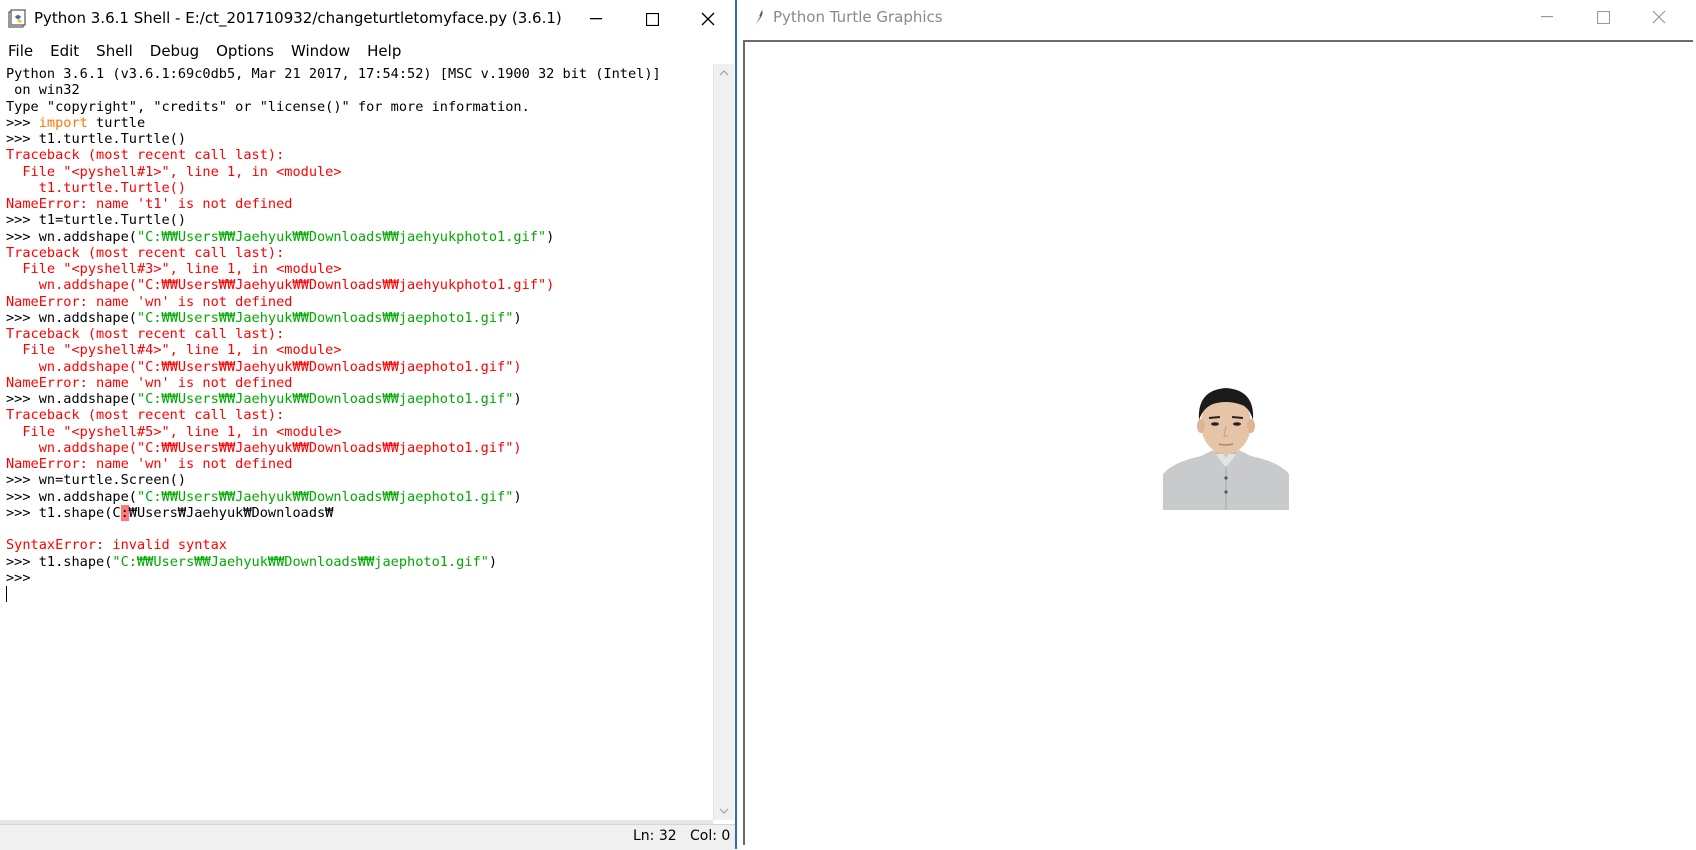 The width and height of the screenshot is (1696, 850). What do you see at coordinates (359, 350) in the screenshot?
I see `shell-line: File "<pyshell#4>", line 1, in <module>` at bounding box center [359, 350].